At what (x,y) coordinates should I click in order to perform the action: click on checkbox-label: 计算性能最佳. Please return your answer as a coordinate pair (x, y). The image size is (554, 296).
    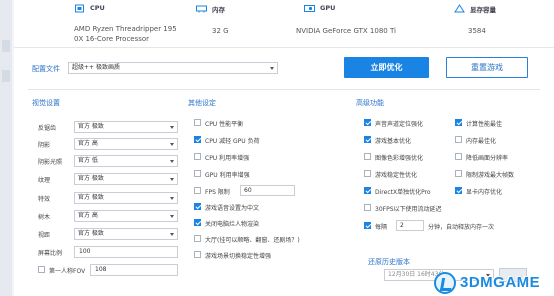
    Looking at the image, I should click on (484, 124).